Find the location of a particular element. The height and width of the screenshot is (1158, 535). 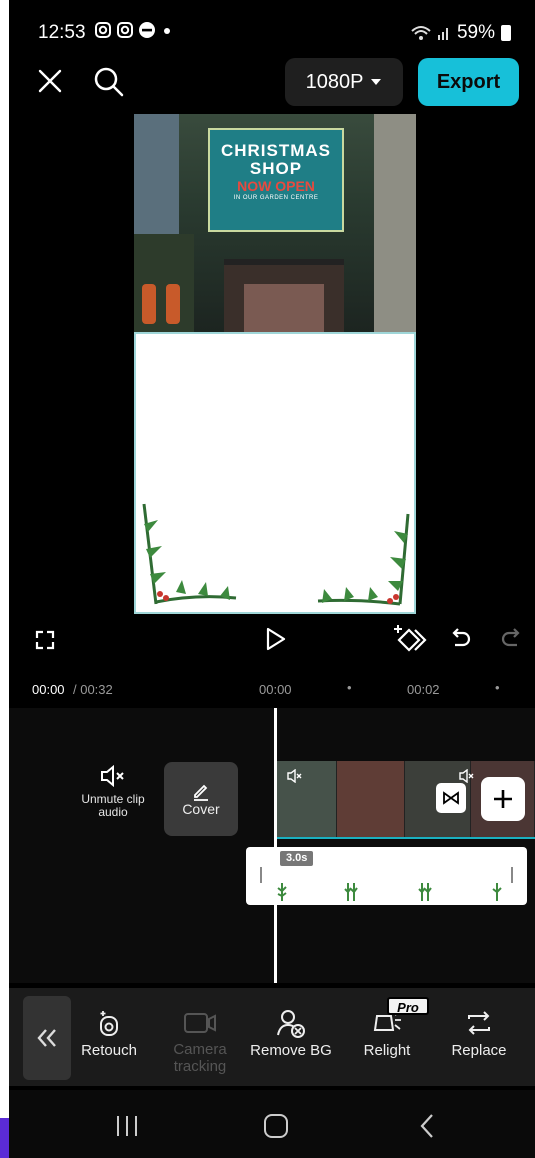

retouch-label: Retouch is located at coordinates (109, 1050).